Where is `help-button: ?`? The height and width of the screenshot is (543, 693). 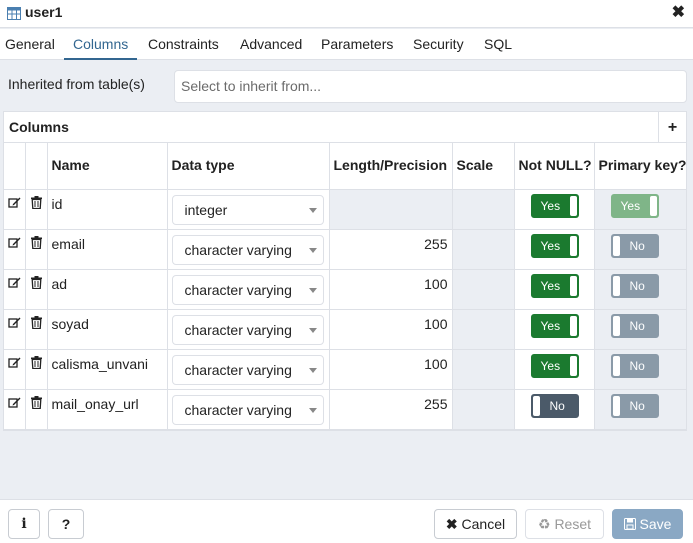
help-button: ? is located at coordinates (66, 524).